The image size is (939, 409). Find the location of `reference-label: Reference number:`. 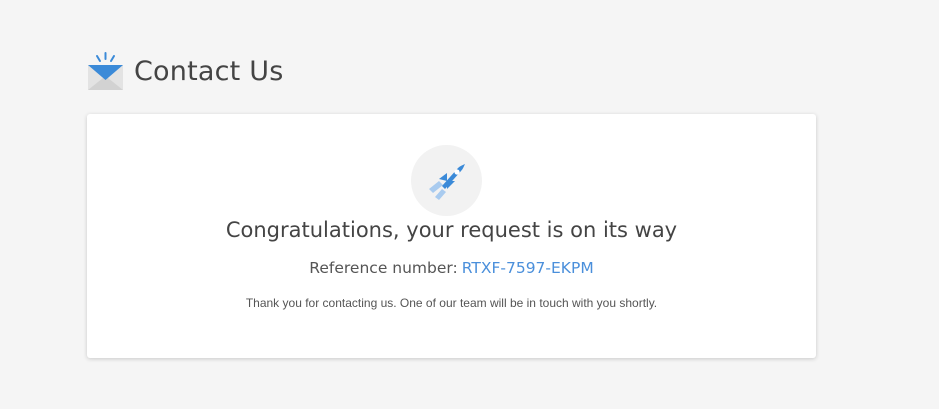

reference-label: Reference number: is located at coordinates (383, 268).